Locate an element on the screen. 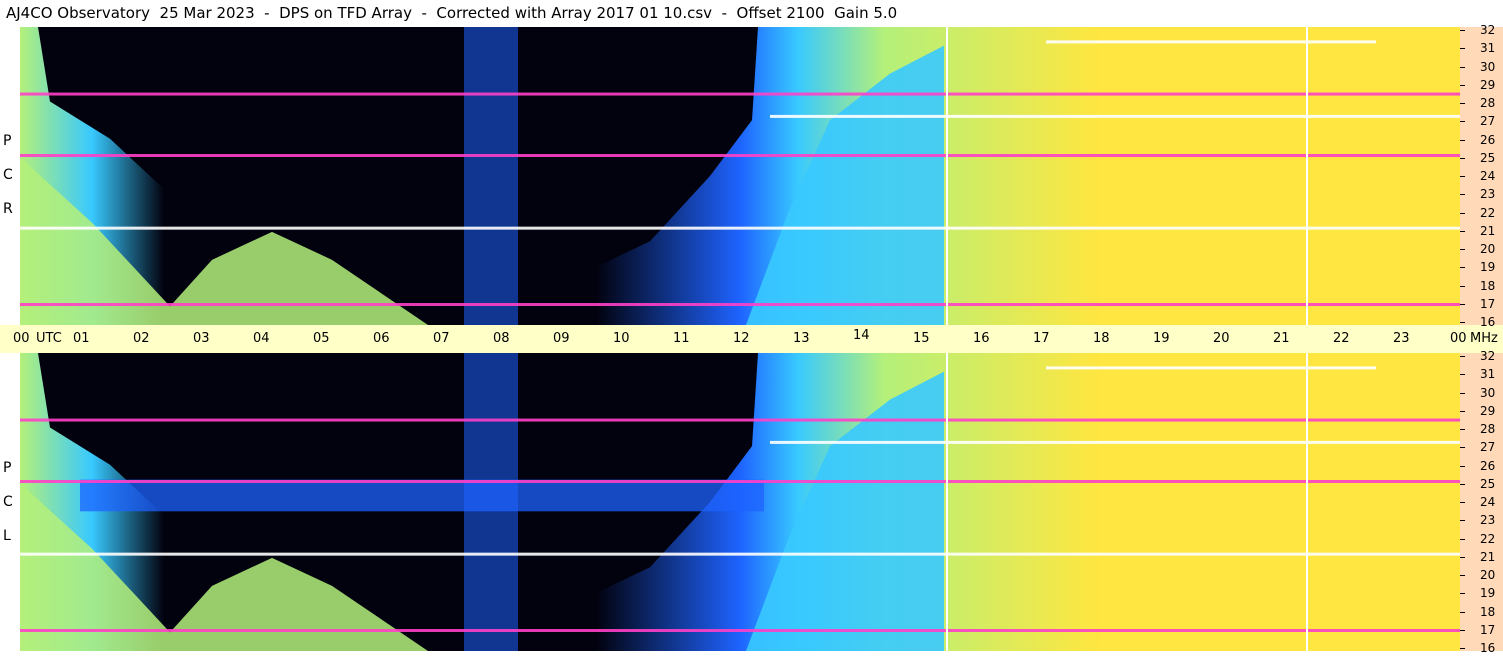  utc-tick-label: 13 is located at coordinates (801, 338).